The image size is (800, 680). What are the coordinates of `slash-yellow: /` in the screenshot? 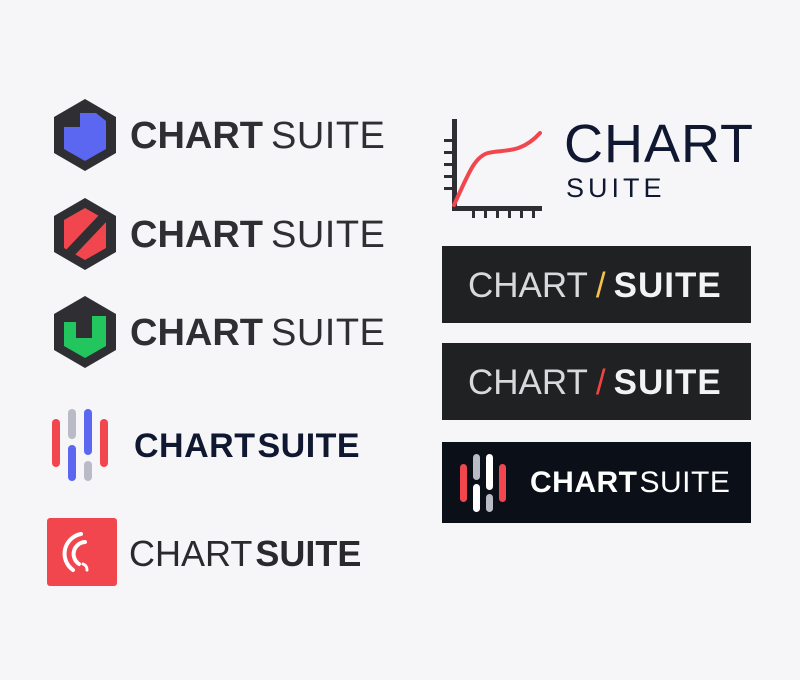 It's located at (600, 285).